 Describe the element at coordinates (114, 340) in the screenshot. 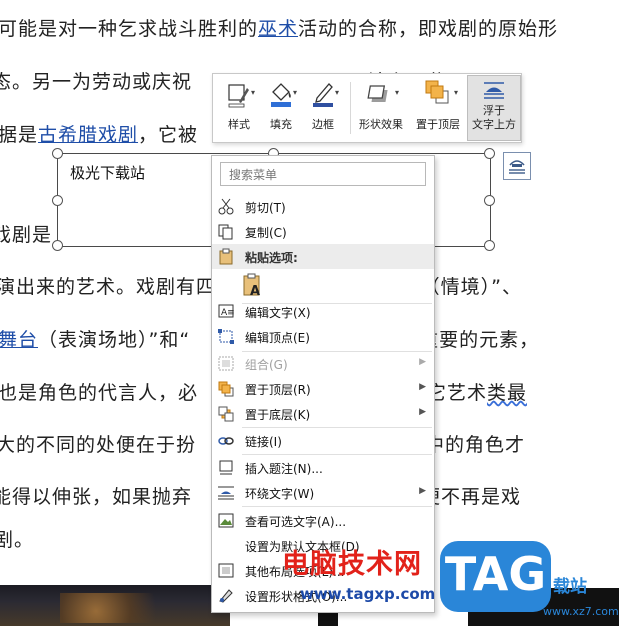

I see `text-run: （表演场地）”和“` at that location.